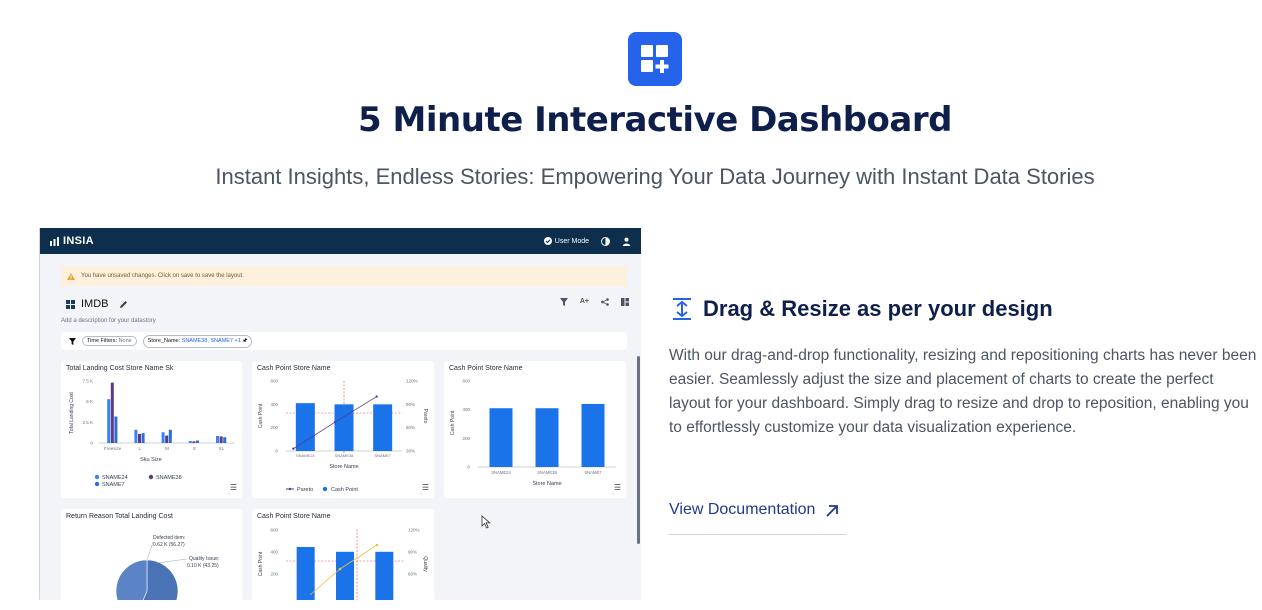 This screenshot has height=610, width=1262. What do you see at coordinates (382, 455) in the screenshot?
I see `x-tick-label: SNAME7` at bounding box center [382, 455].